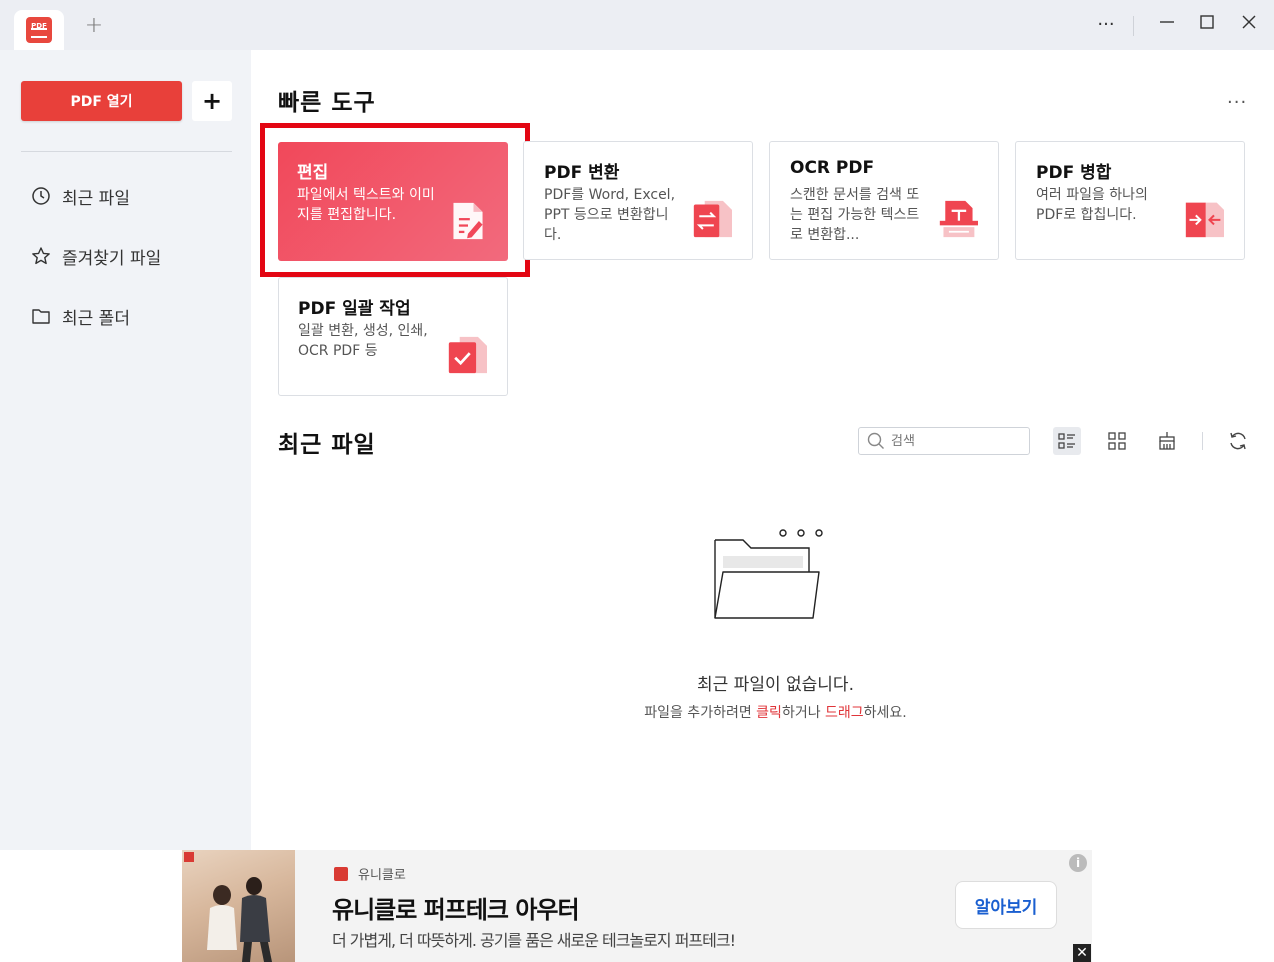 The height and width of the screenshot is (962, 1274). What do you see at coordinates (875, 440) in the screenshot?
I see `search-icon` at bounding box center [875, 440].